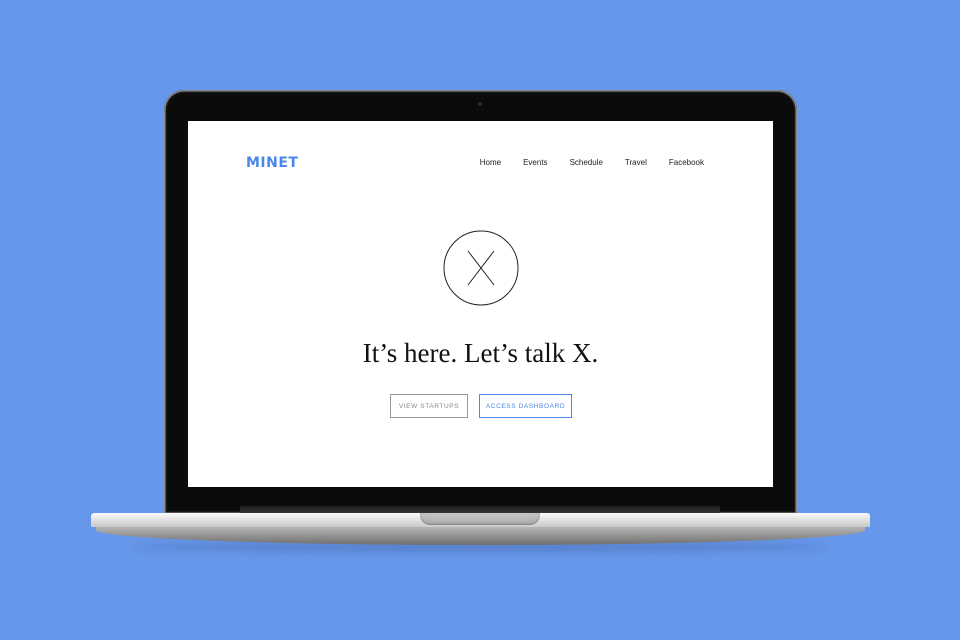 The width and height of the screenshot is (960, 640). Describe the element at coordinates (480, 353) in the screenshot. I see `hero-headline: It’s here. Let’s talk X.` at that location.